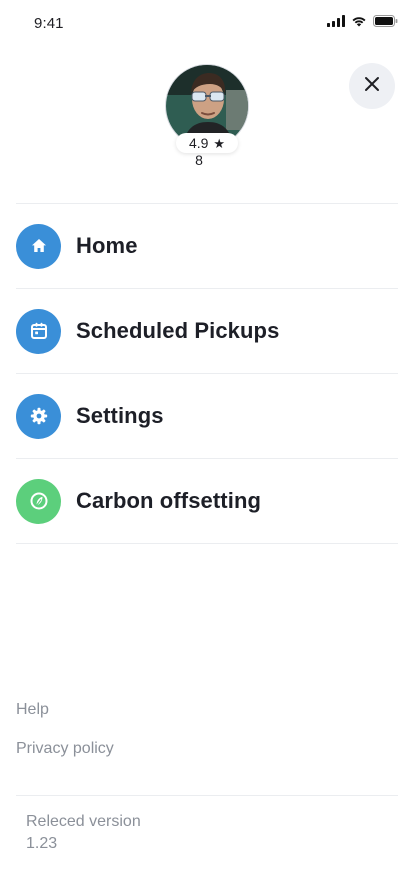 Image resolution: width=414 pixels, height=896 pixels. I want to click on status-time: 9:41, so click(49, 23).